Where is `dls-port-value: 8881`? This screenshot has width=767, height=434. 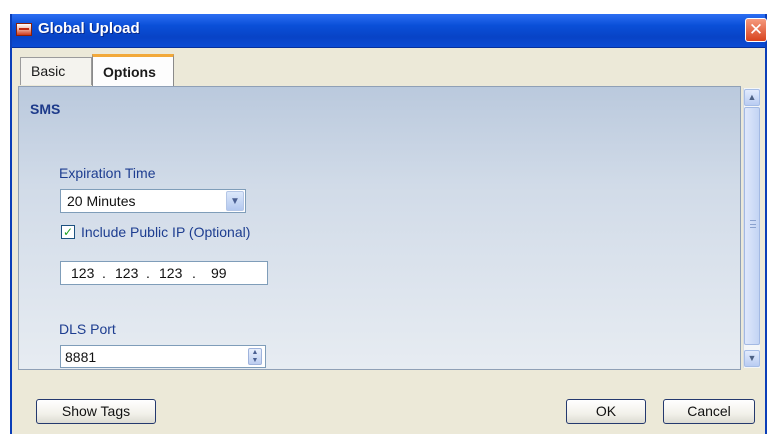
dls-port-value: 8881 is located at coordinates (81, 357).